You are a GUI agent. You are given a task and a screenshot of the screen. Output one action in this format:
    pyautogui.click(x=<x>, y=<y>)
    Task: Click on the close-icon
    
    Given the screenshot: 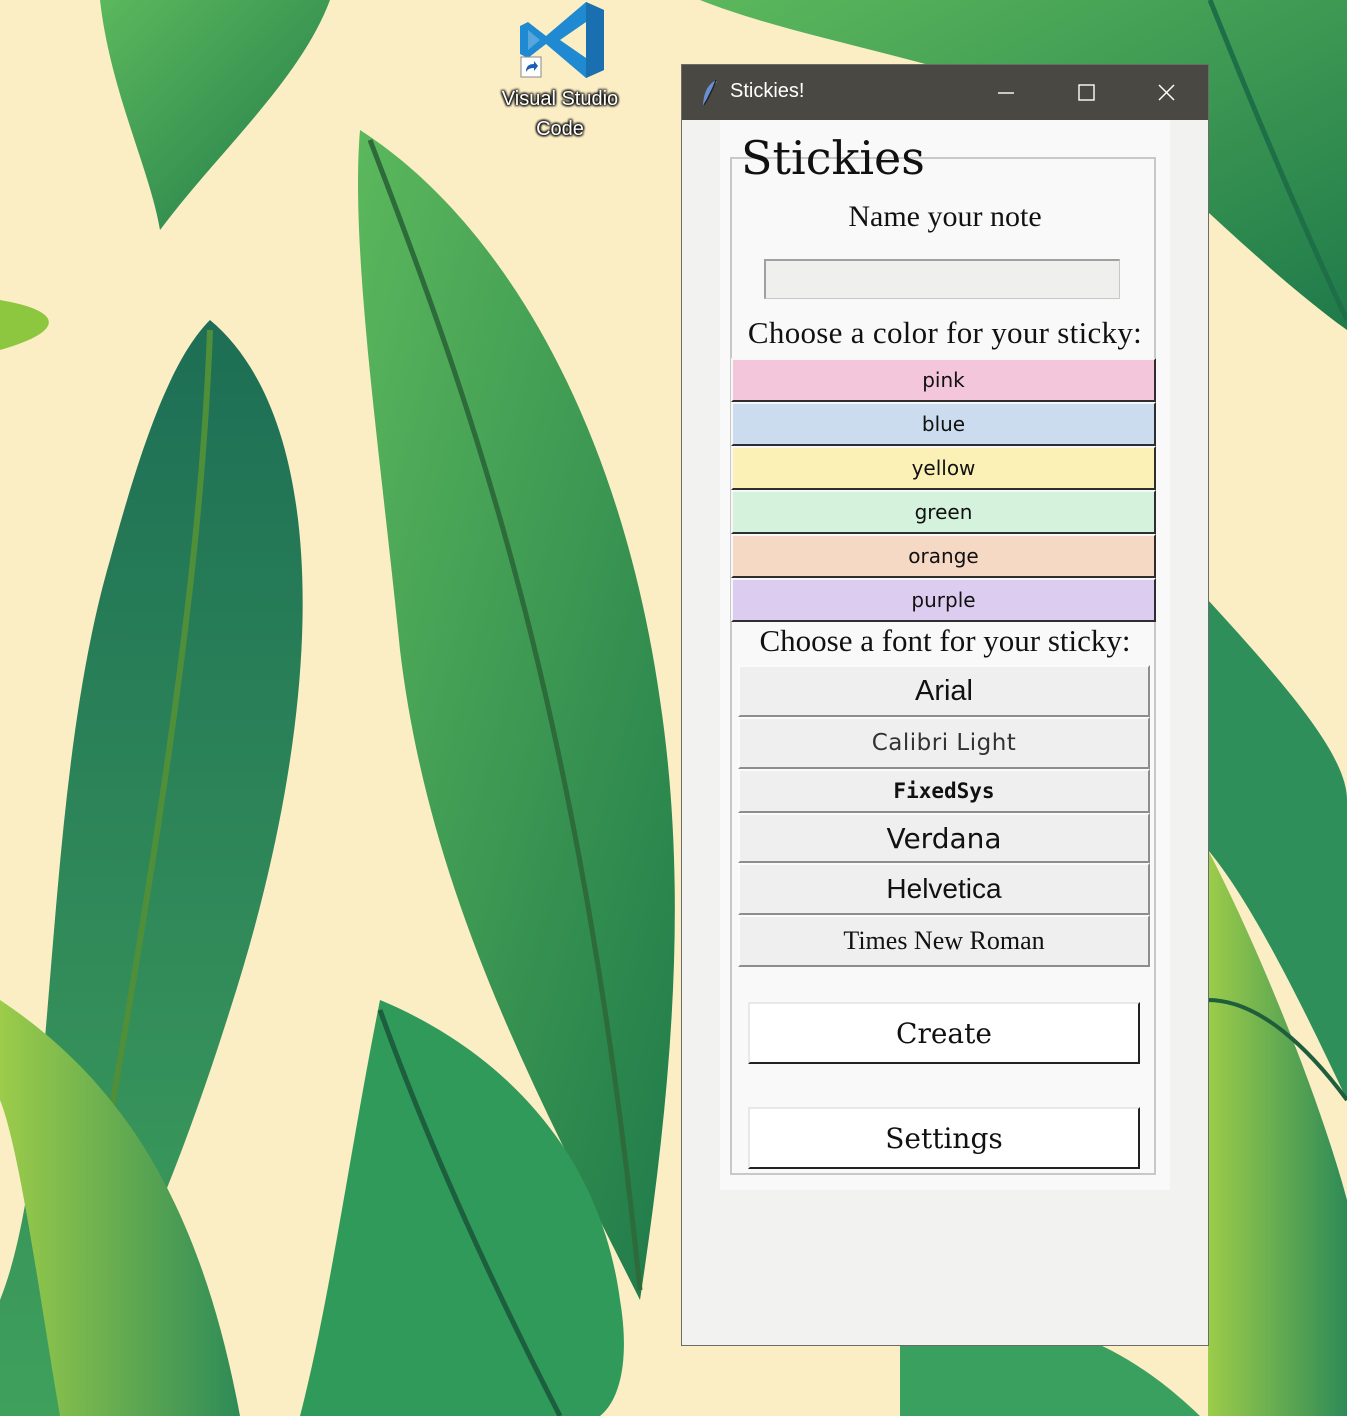 What is the action you would take?
    pyautogui.click(x=1166, y=92)
    